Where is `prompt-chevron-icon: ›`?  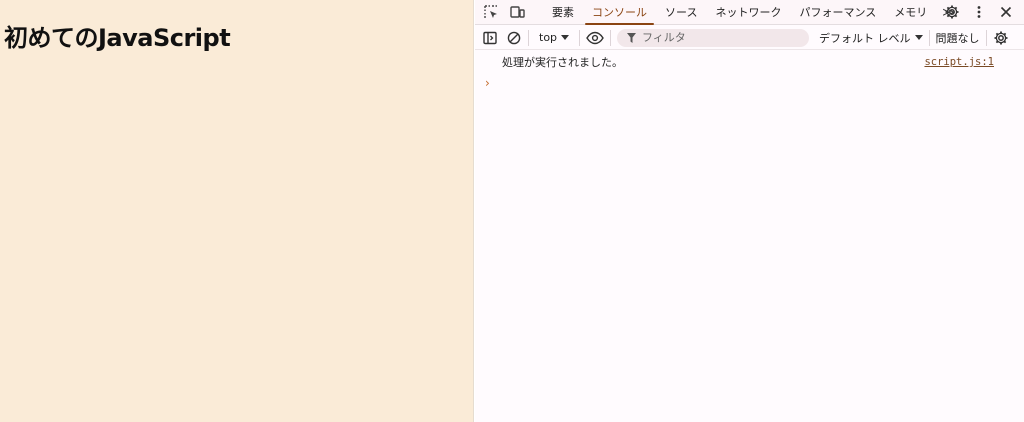 prompt-chevron-icon: › is located at coordinates (487, 83).